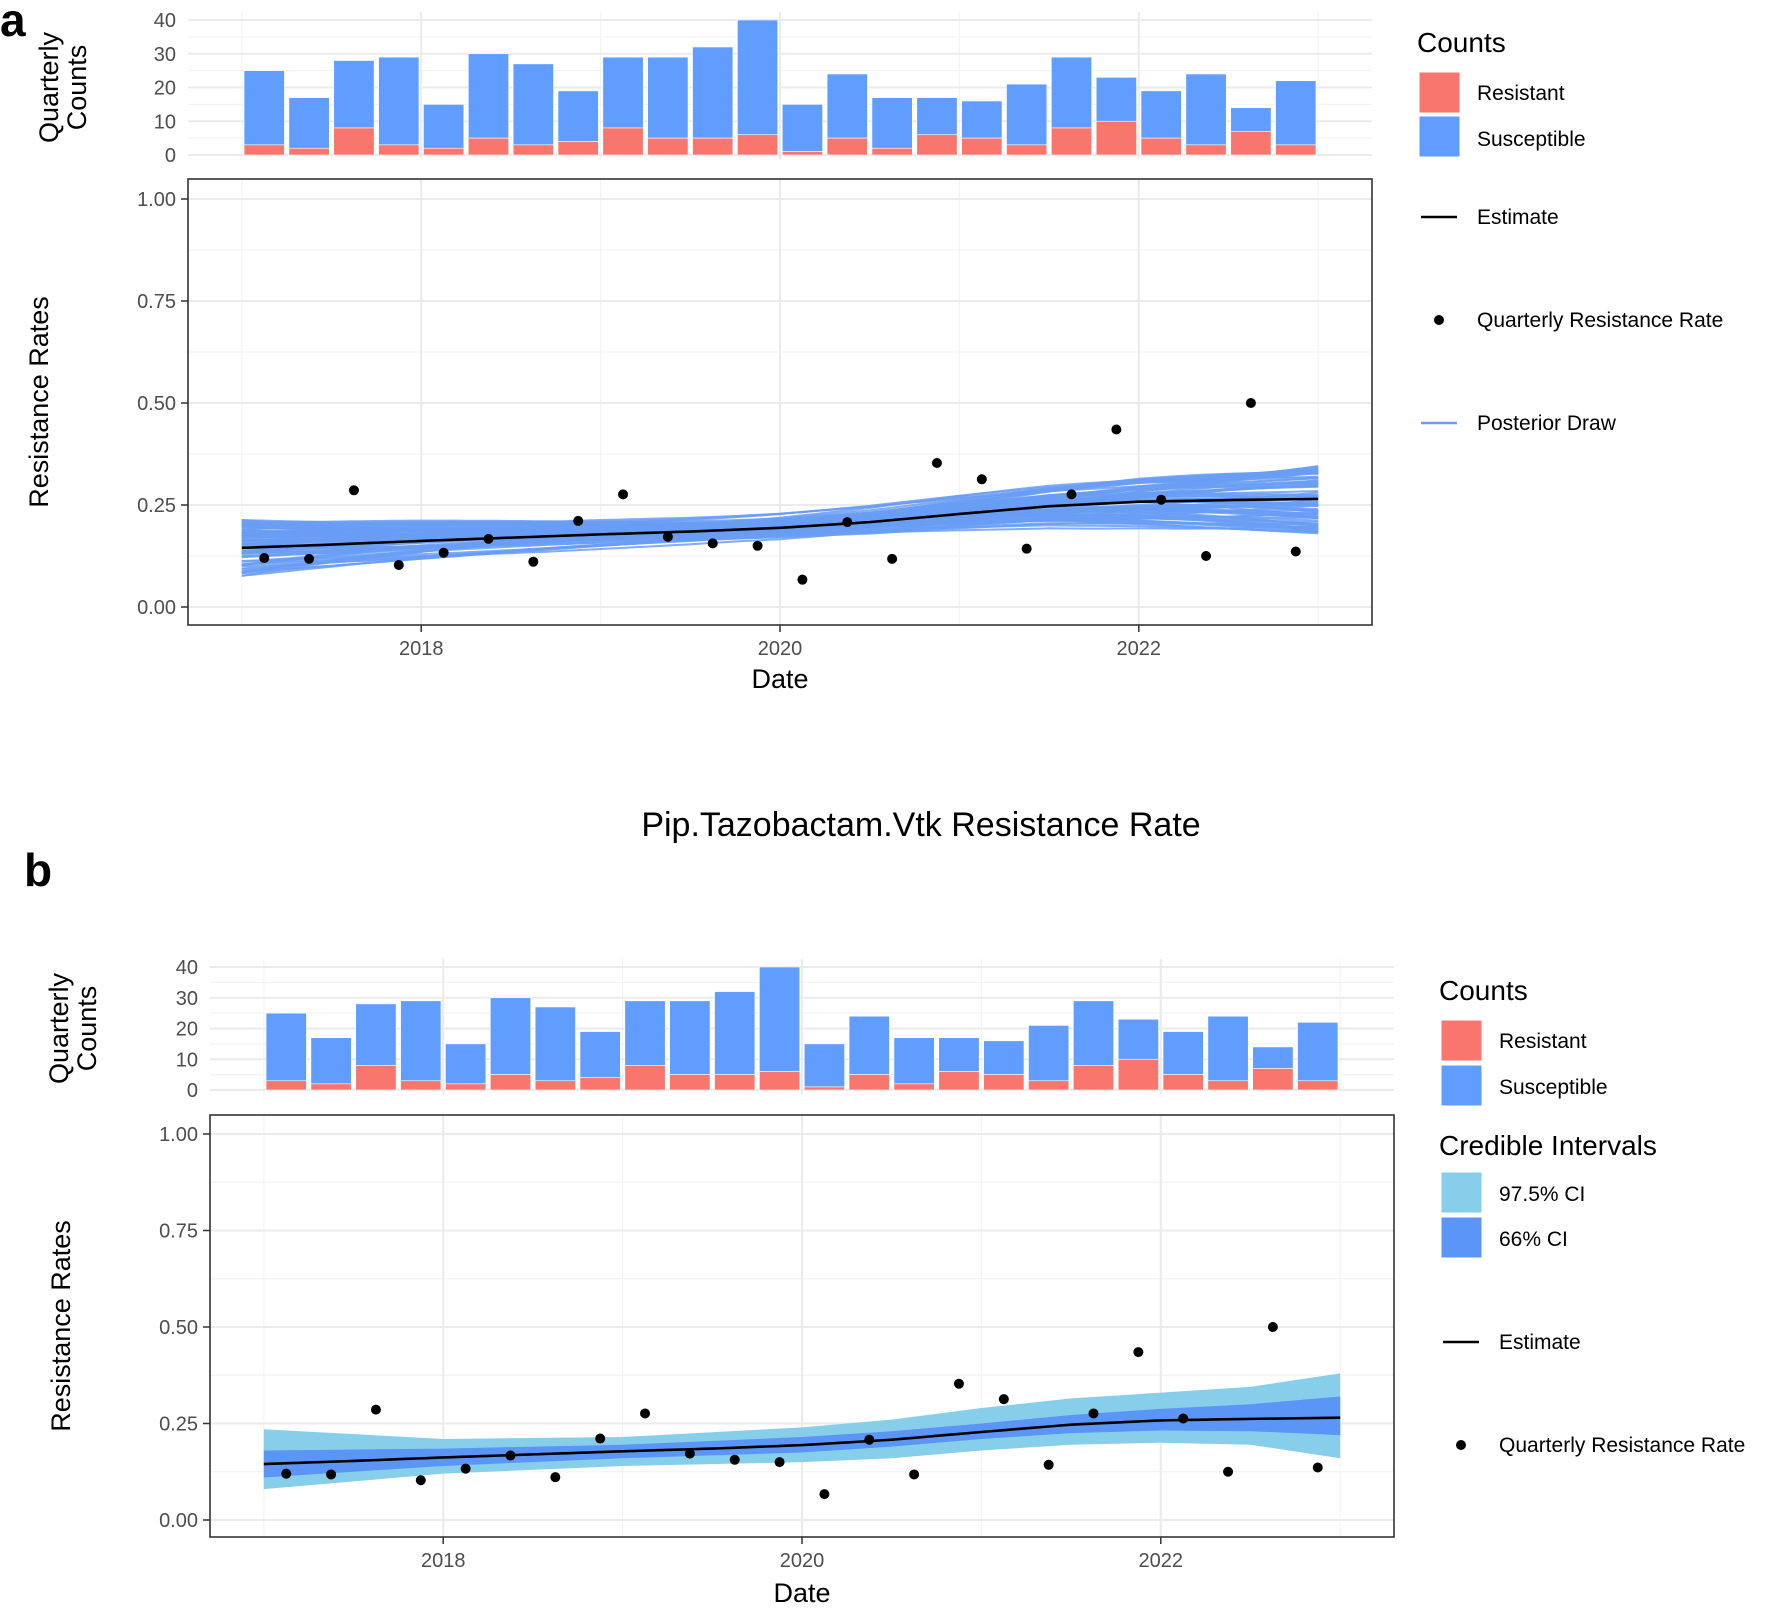  What do you see at coordinates (87, 1029) in the screenshot?
I see `y-axis-title-line2: Counts` at bounding box center [87, 1029].